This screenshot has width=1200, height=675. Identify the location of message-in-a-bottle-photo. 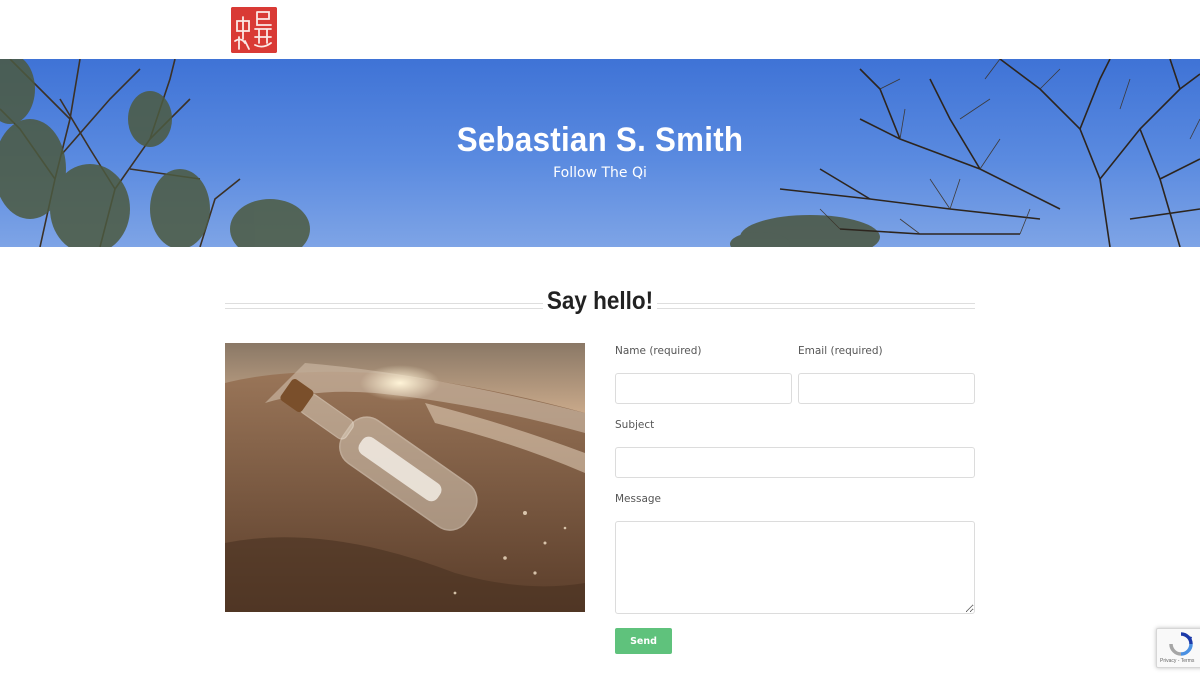
(405, 477).